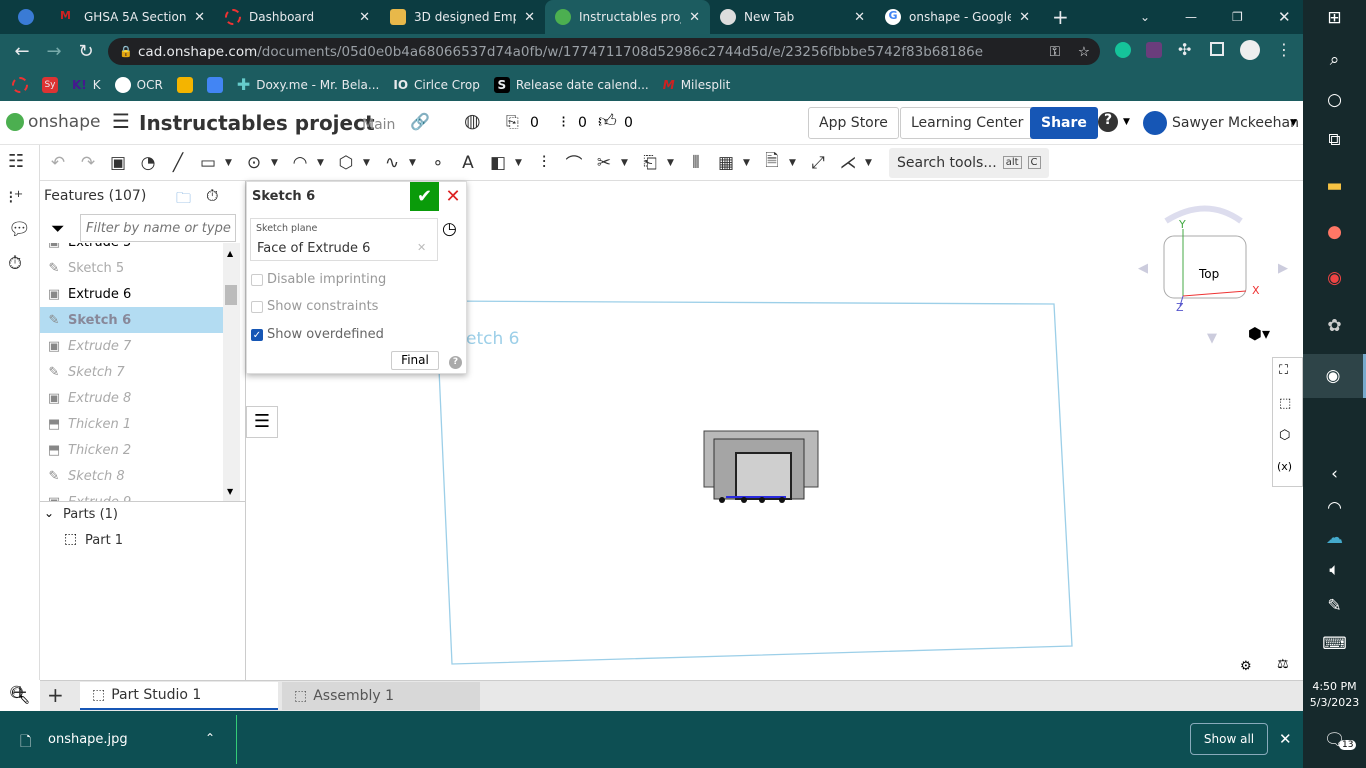  I want to click on onedrive-icon: ☁, so click(1334, 538).